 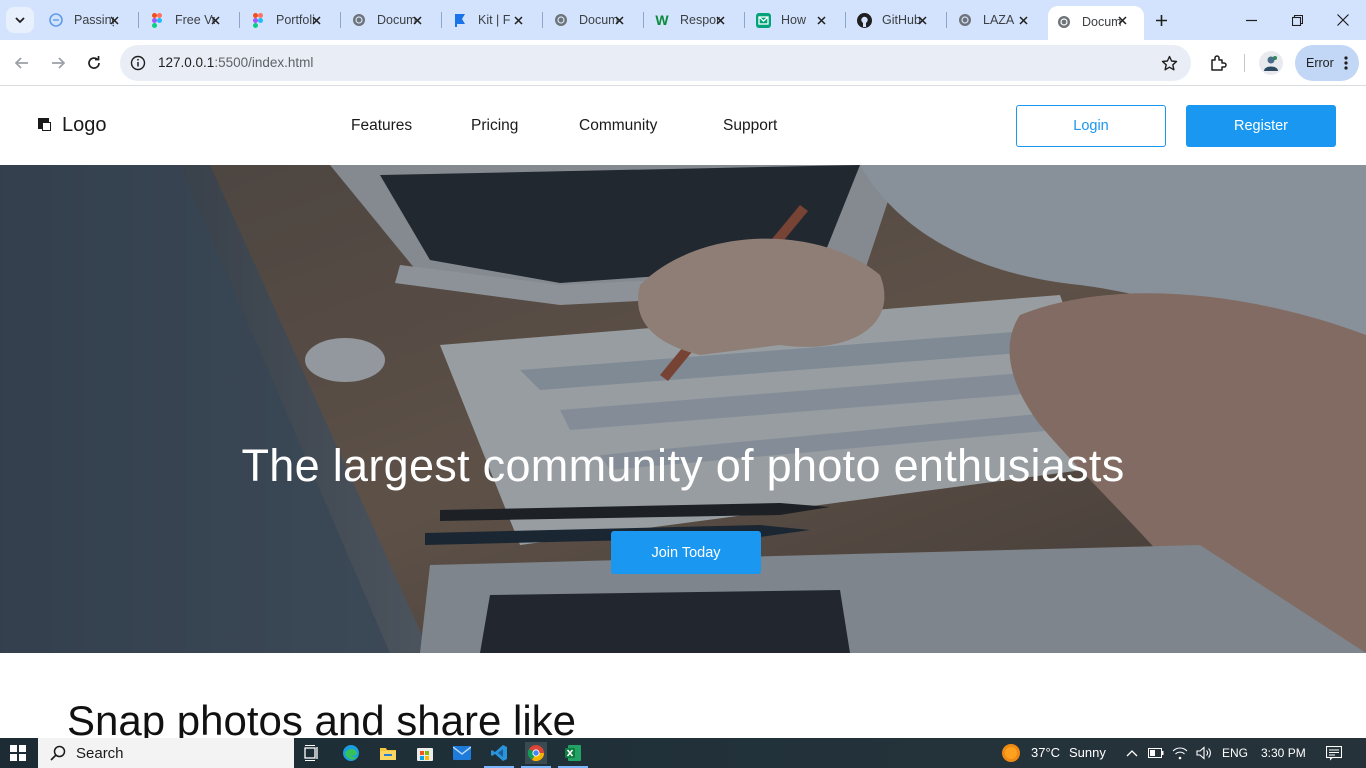 I want to click on browser-tab-5: Kit | F, so click(x=492, y=20).